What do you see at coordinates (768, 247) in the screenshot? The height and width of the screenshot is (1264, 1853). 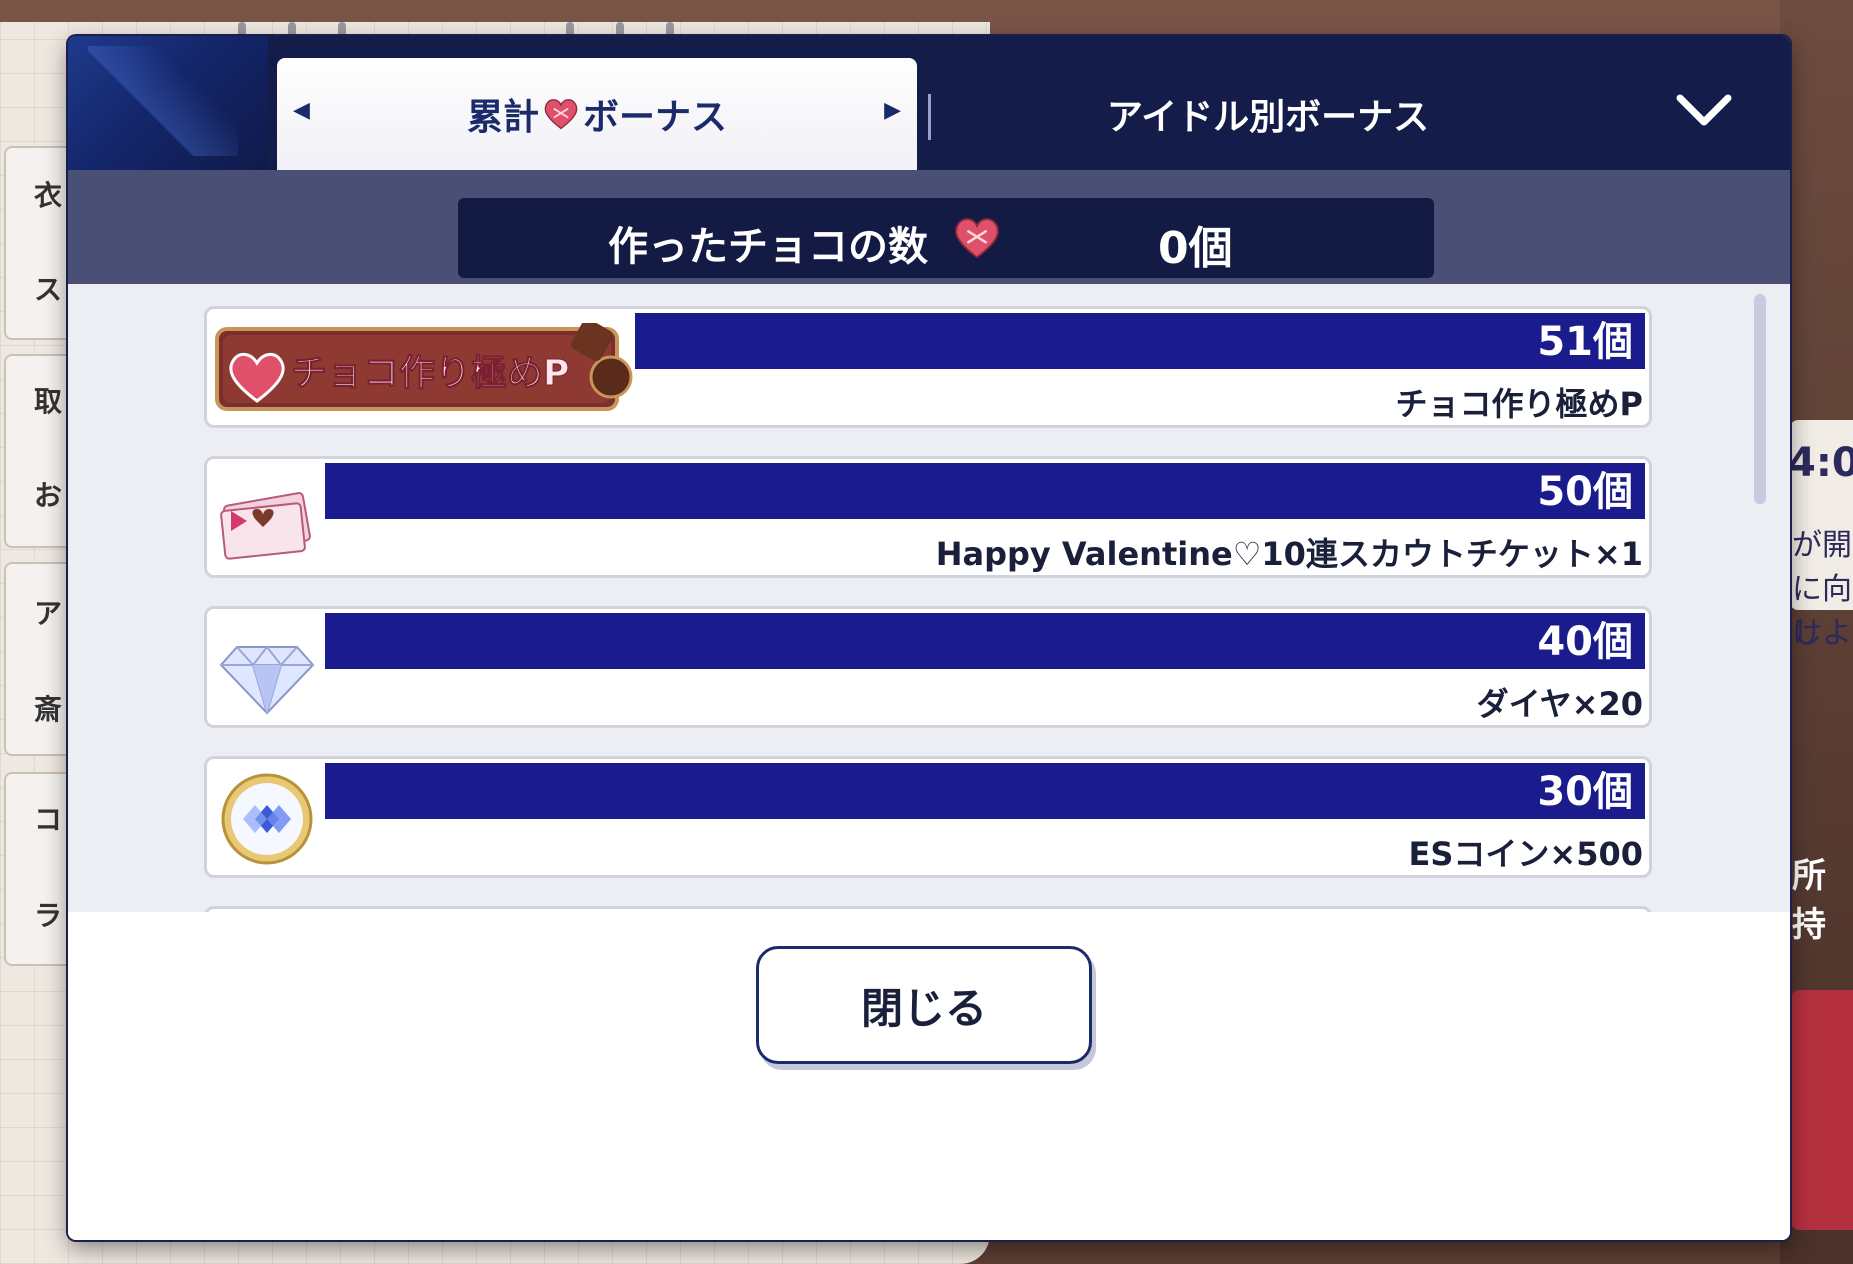 I see `chocolate-count-label: 作ったチョコの数` at bounding box center [768, 247].